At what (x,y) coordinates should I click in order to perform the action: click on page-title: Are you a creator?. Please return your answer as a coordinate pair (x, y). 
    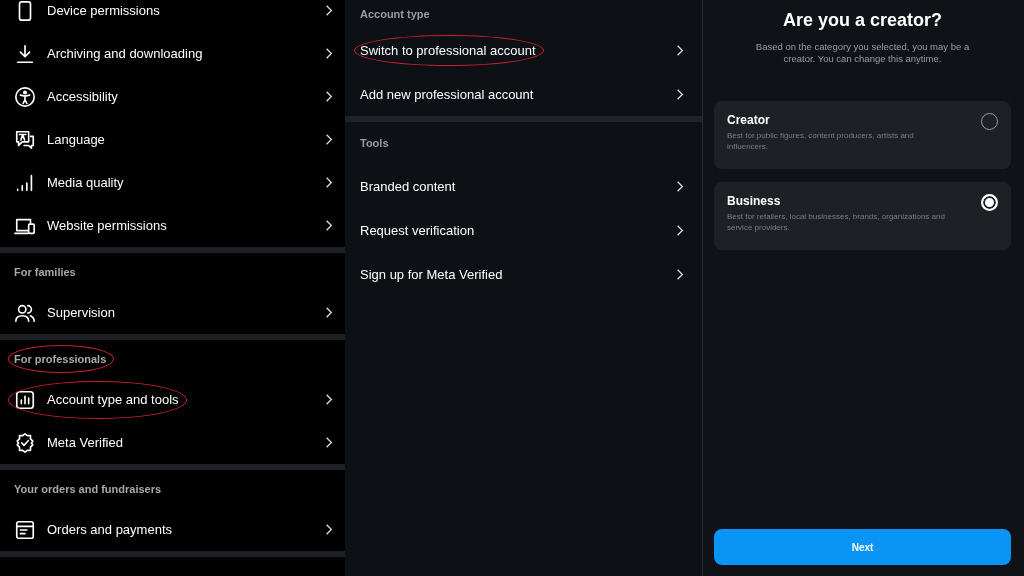
    Looking at the image, I should click on (862, 20).